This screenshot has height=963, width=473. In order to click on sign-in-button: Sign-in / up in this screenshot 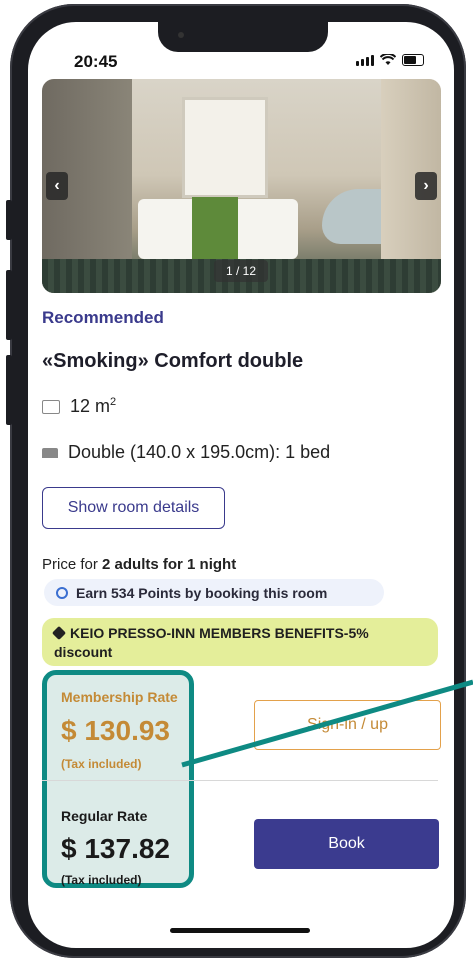, I will do `click(347, 725)`.